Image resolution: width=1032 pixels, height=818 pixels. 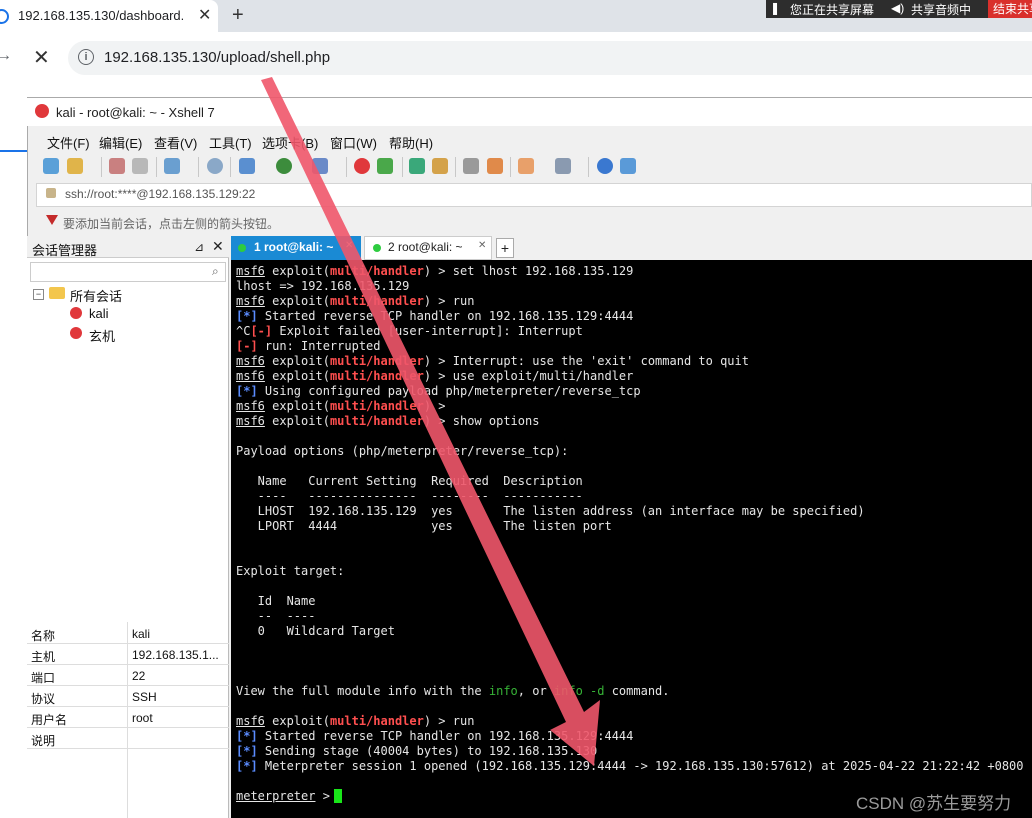 What do you see at coordinates (934, 803) in the screenshot?
I see `watermark: CSDN @苏生要努力` at bounding box center [934, 803].